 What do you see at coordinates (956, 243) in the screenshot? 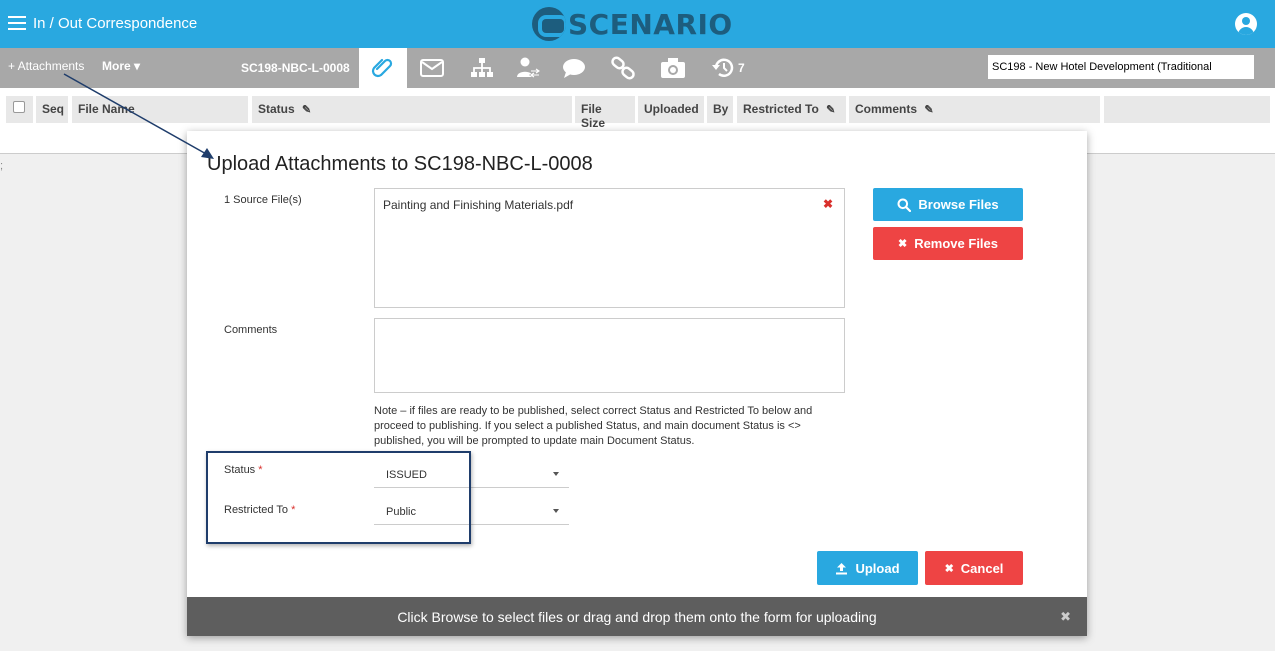
I see `remove-files-label: Remove Files` at bounding box center [956, 243].